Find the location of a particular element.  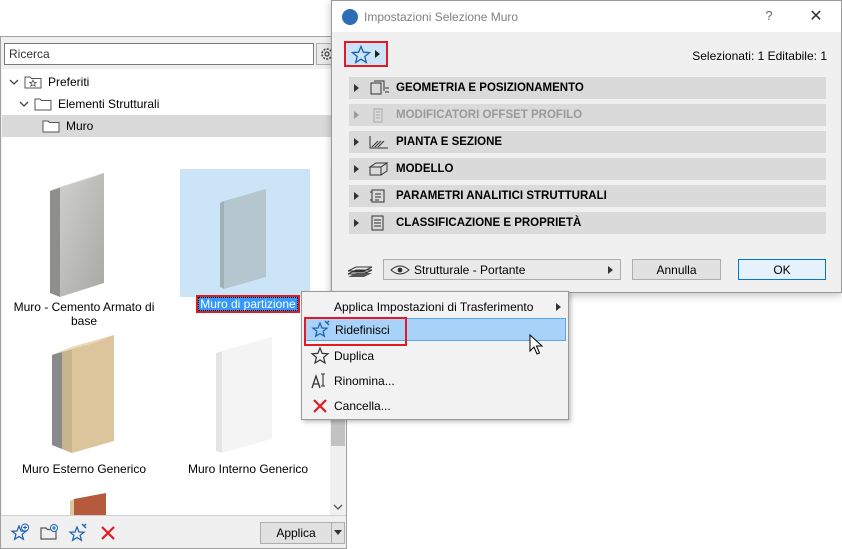

new-favorite-button is located at coordinates (20, 533).